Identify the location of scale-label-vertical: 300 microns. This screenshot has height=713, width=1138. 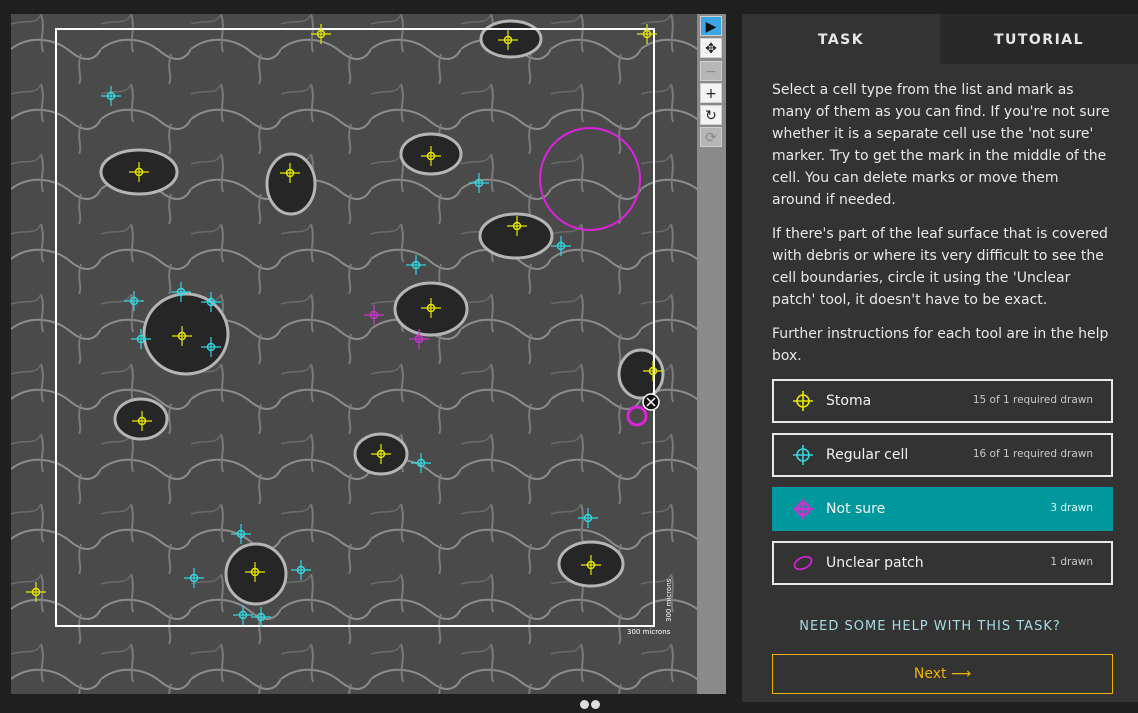
(669, 600).